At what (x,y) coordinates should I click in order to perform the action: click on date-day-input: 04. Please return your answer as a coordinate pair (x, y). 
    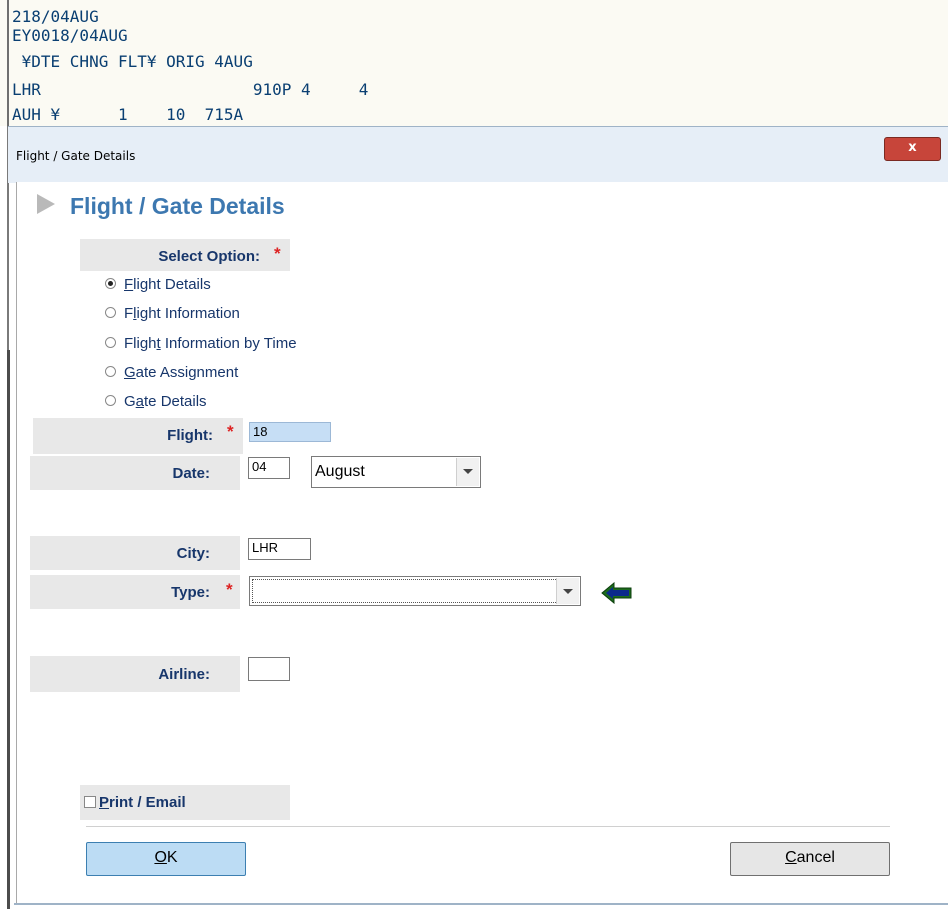
    Looking at the image, I should click on (269, 468).